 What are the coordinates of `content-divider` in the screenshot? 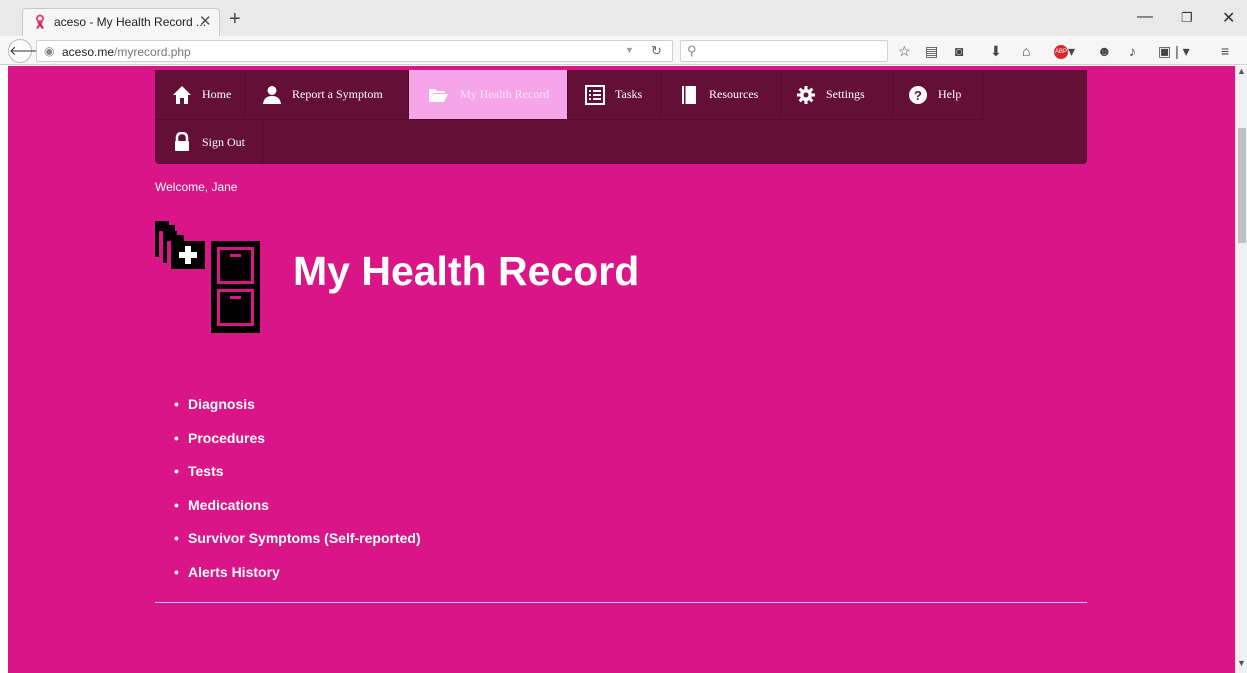 It's located at (621, 602).